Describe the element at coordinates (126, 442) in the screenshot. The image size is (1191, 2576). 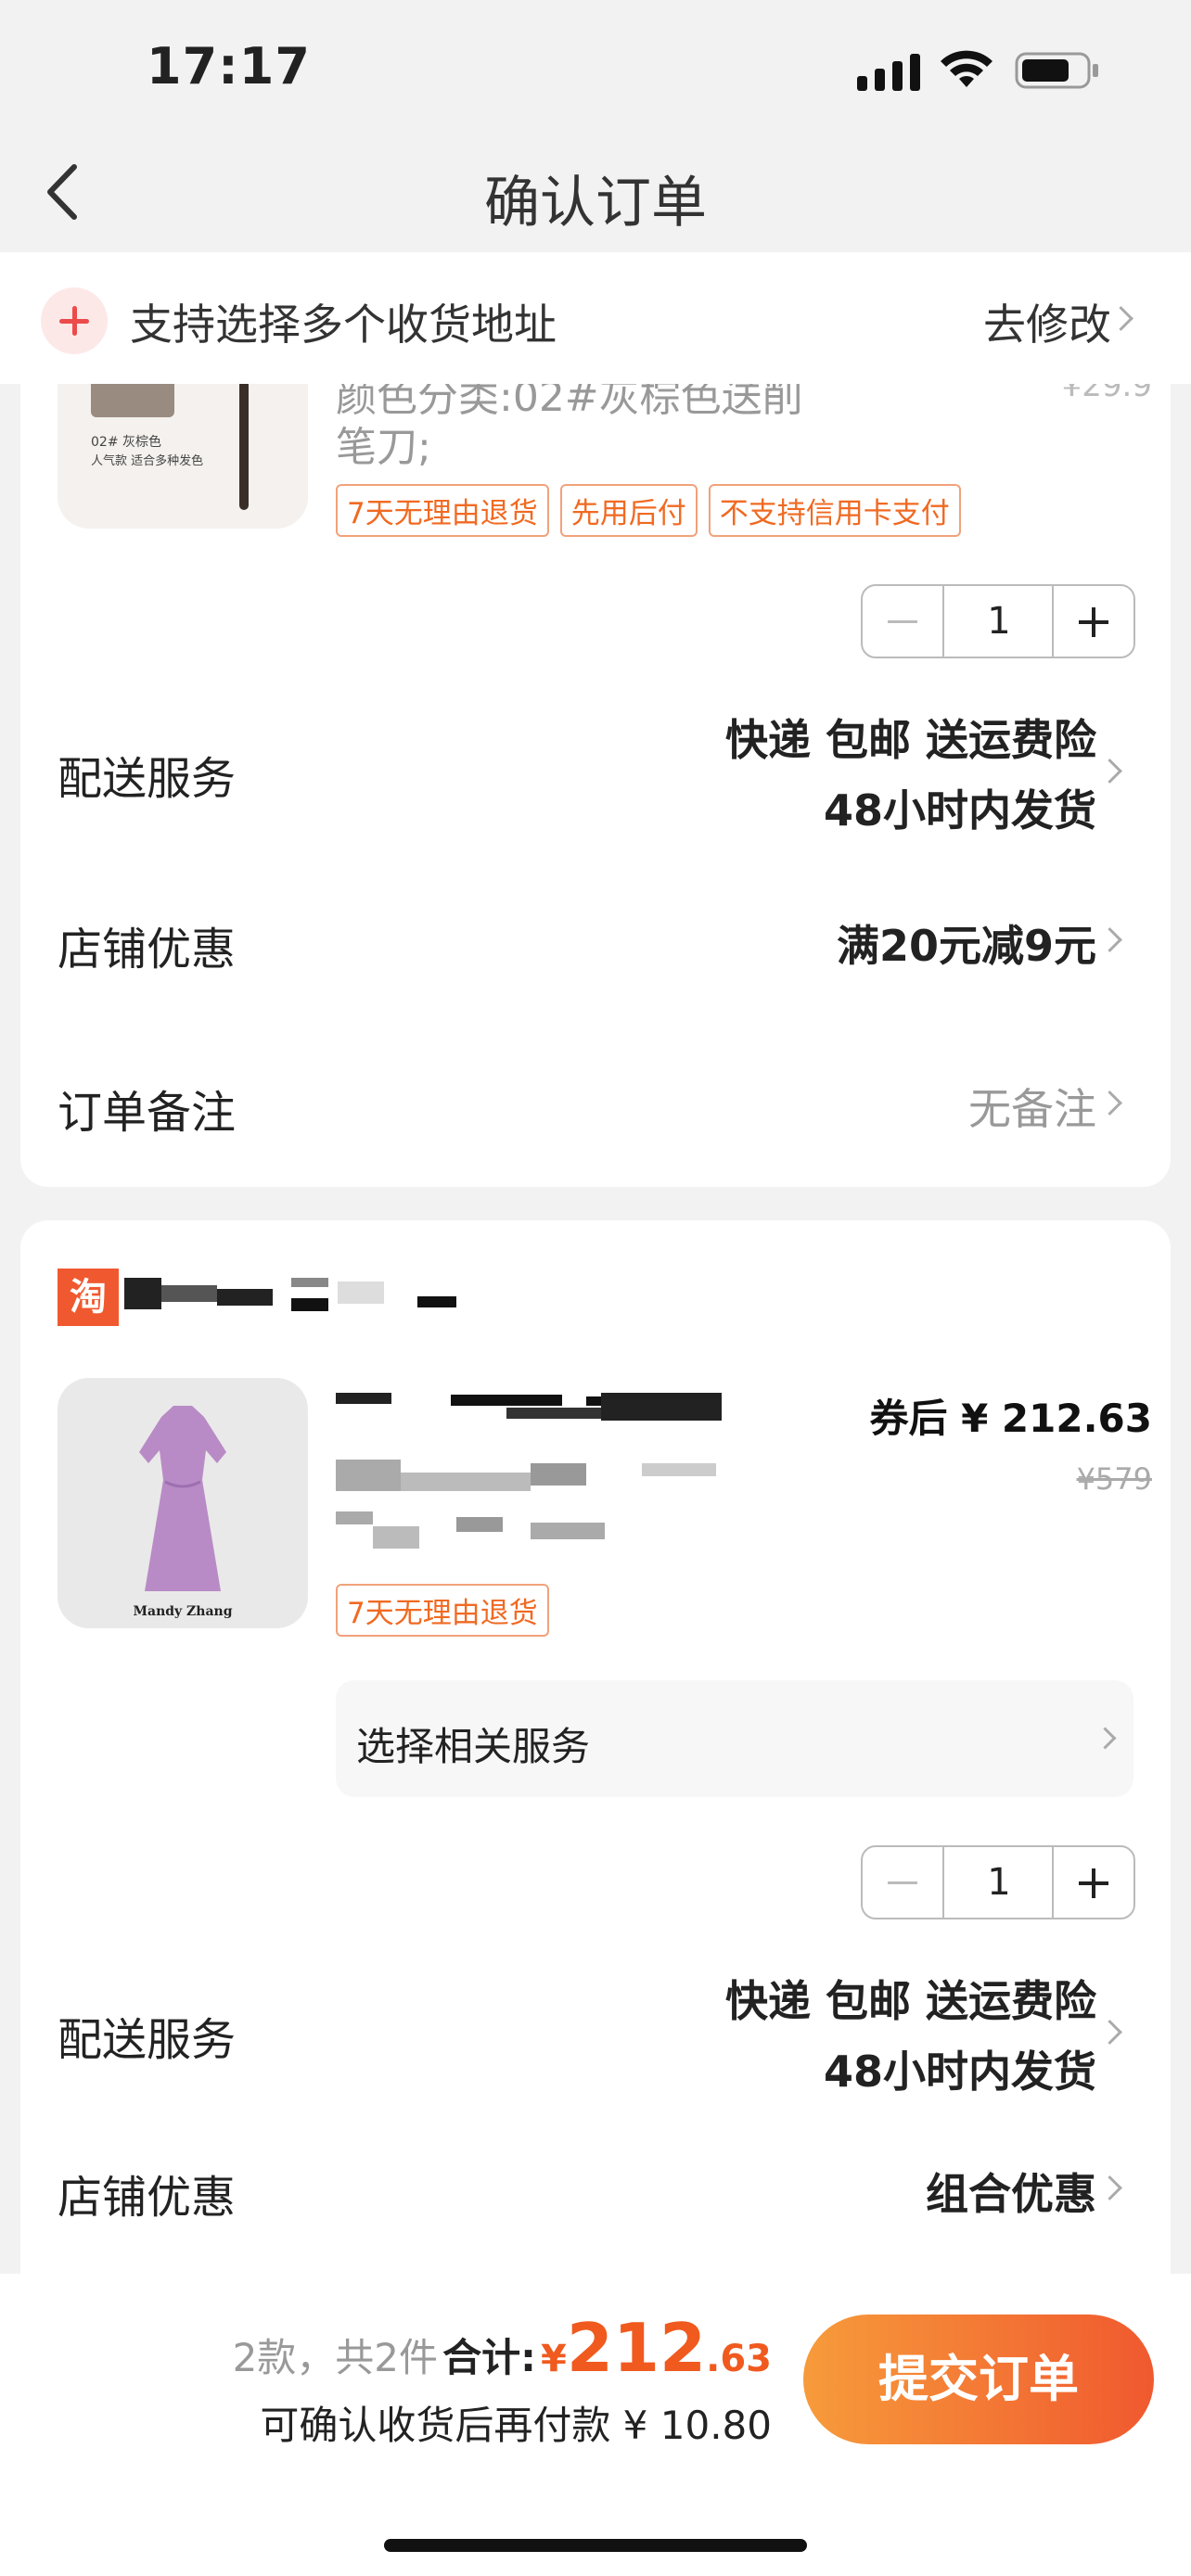
I see `thumb-caption-line1: 02# 灰棕色` at that location.